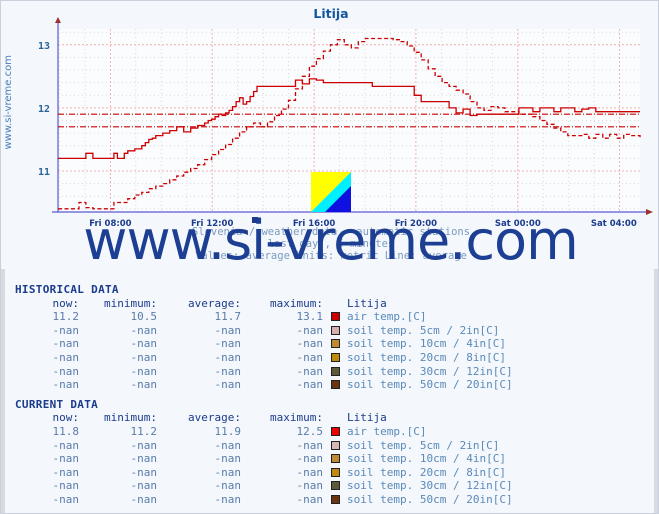 This screenshot has height=514, width=659. What do you see at coordinates (518, 224) in the screenshot?
I see `x-tick-label: Sat 00:00` at bounding box center [518, 224].